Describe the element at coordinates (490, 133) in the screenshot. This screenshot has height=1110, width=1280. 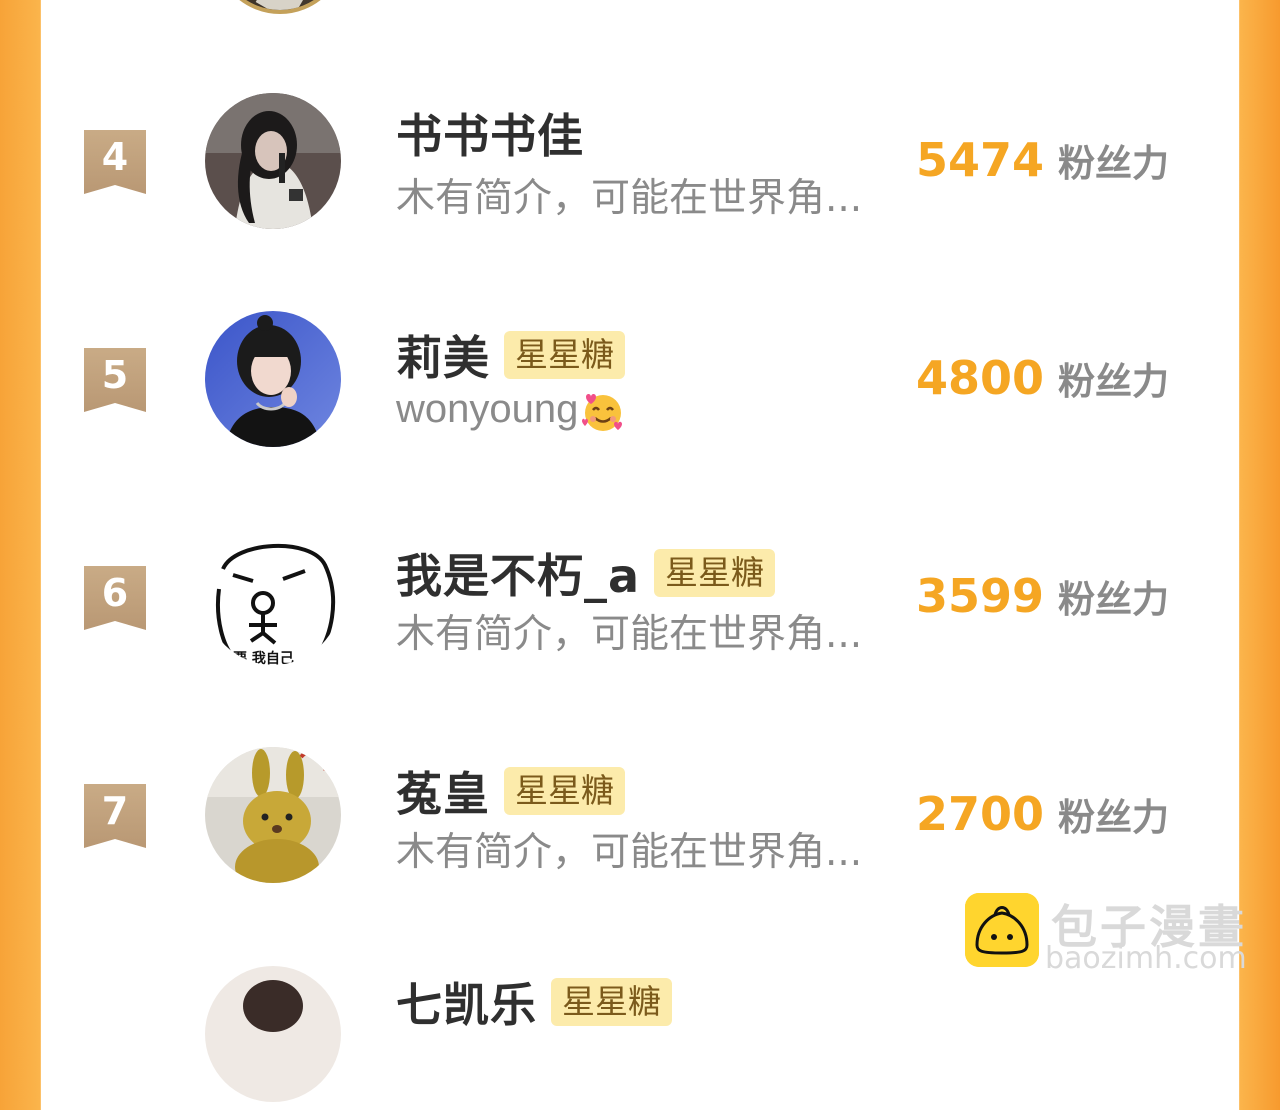
I see `user-name: 书书书佳` at that location.